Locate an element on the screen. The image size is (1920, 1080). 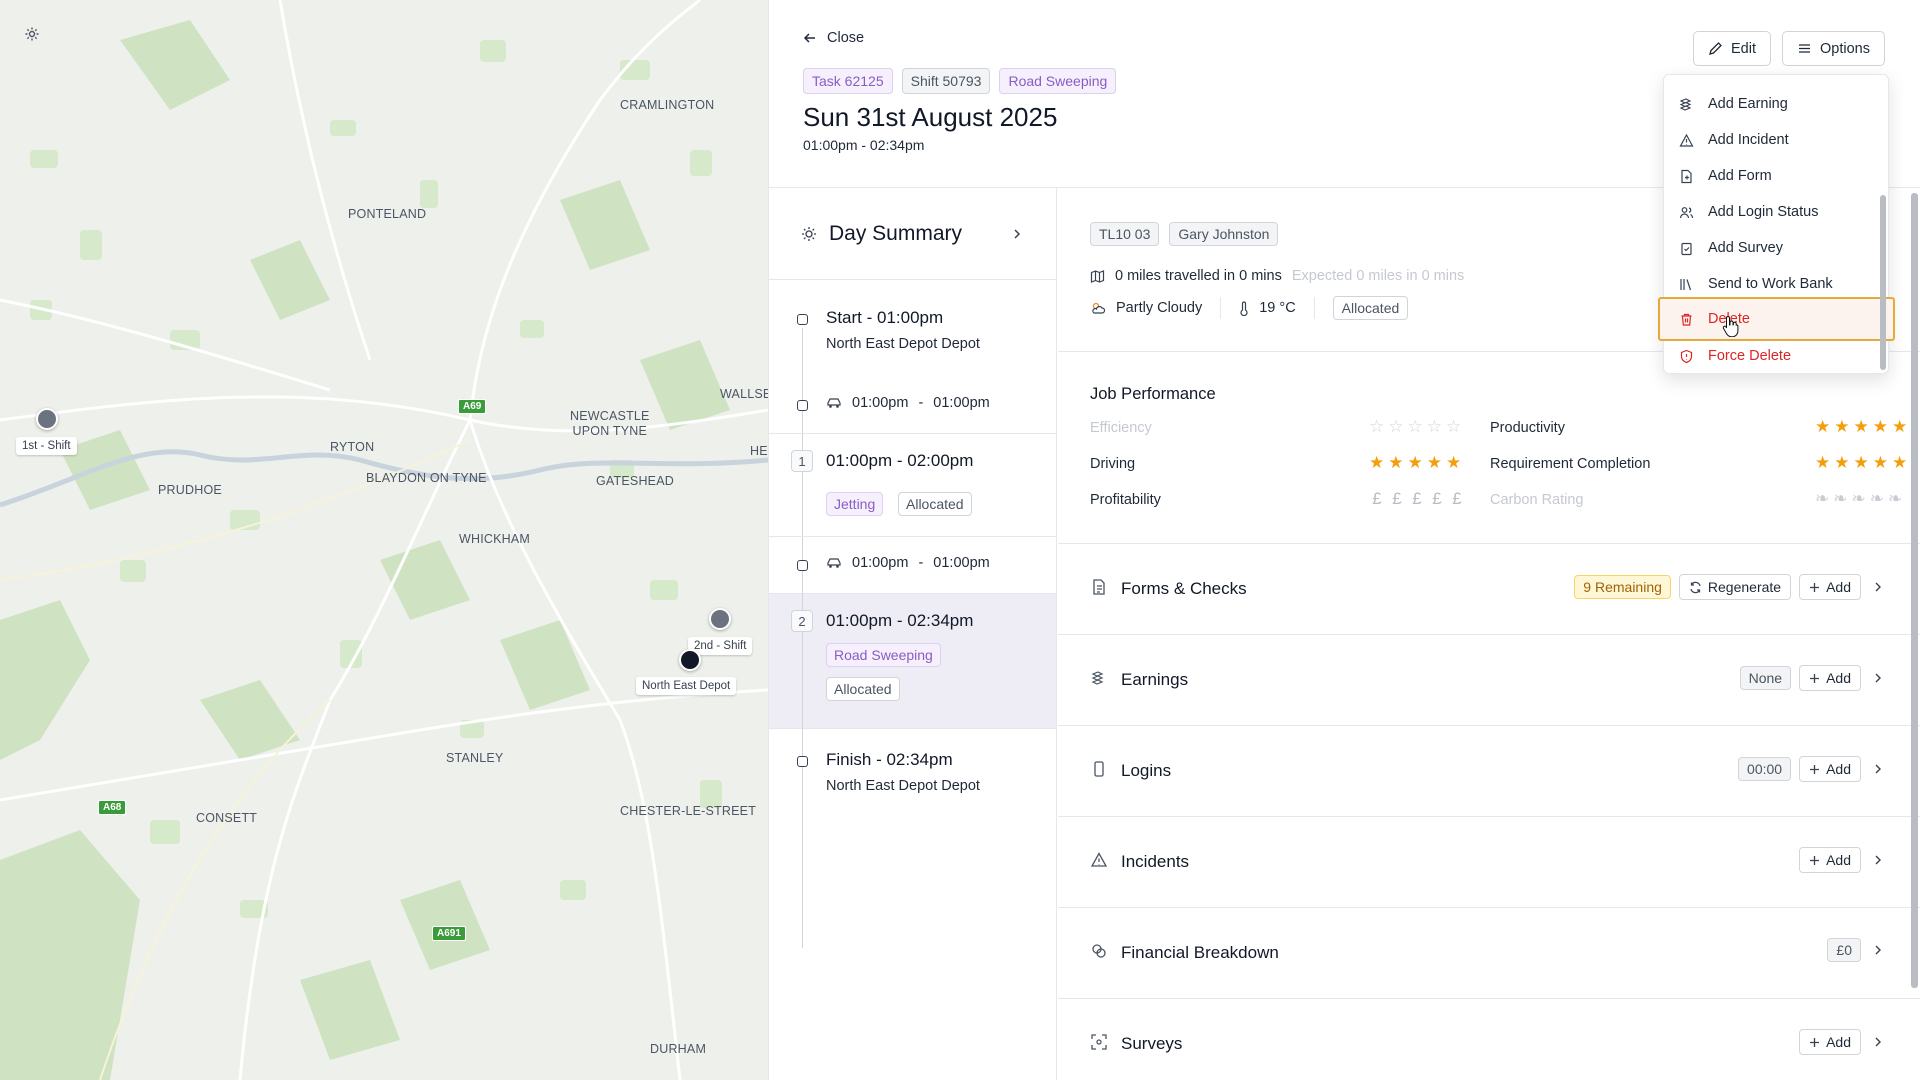
road-number-badge: A69 is located at coordinates (472, 406).